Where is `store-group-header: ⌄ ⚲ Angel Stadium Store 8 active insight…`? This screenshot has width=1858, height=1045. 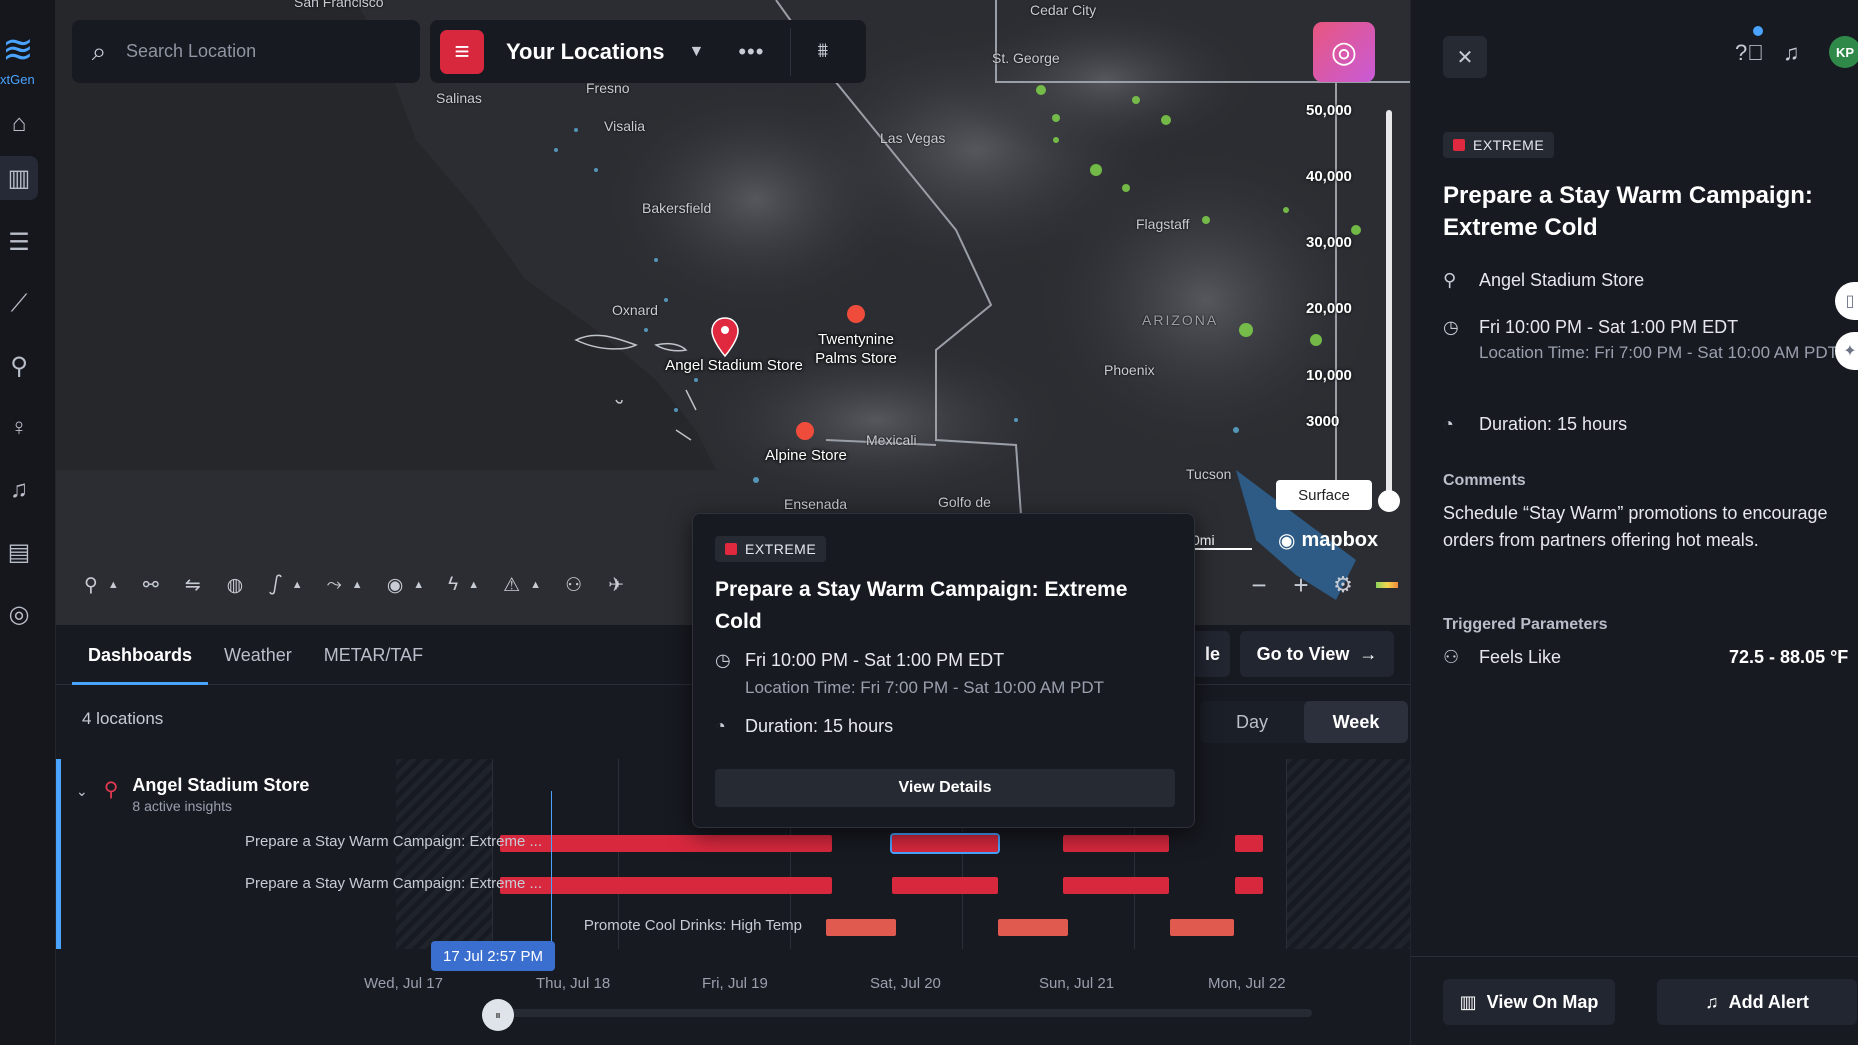
store-group-header: ⌄ ⚲ Angel Stadium Store 8 active insight… is located at coordinates (192, 794).